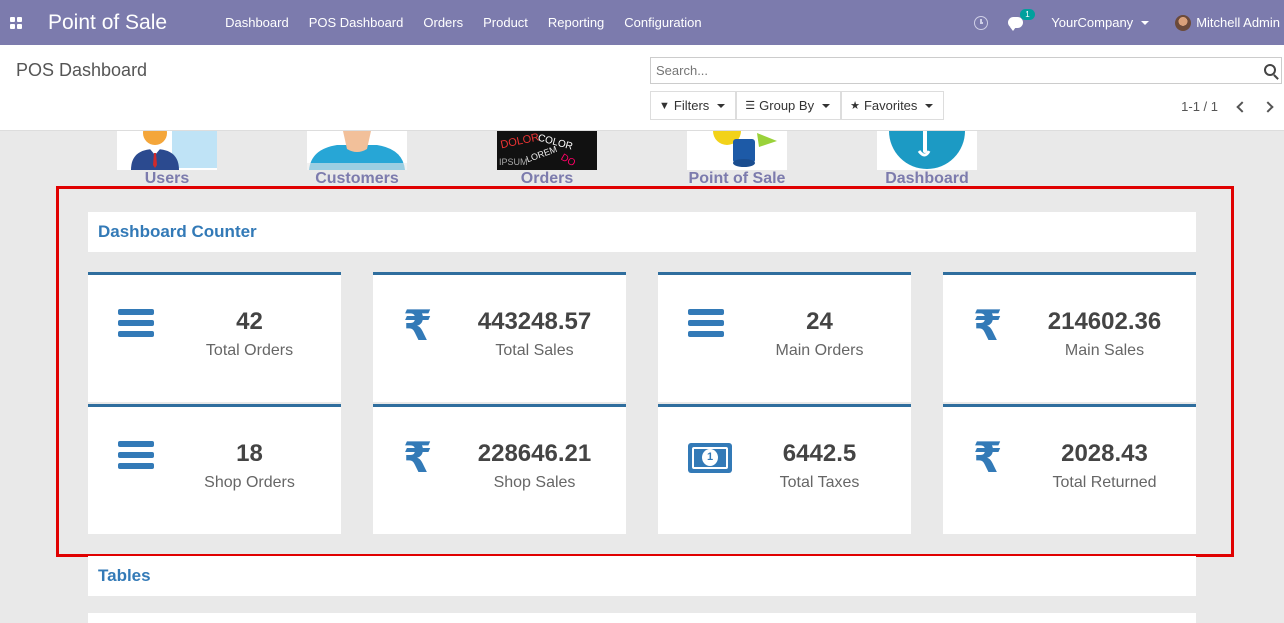 This screenshot has width=1284, height=623. I want to click on user-name: Mitchell Admin, so click(1238, 22).